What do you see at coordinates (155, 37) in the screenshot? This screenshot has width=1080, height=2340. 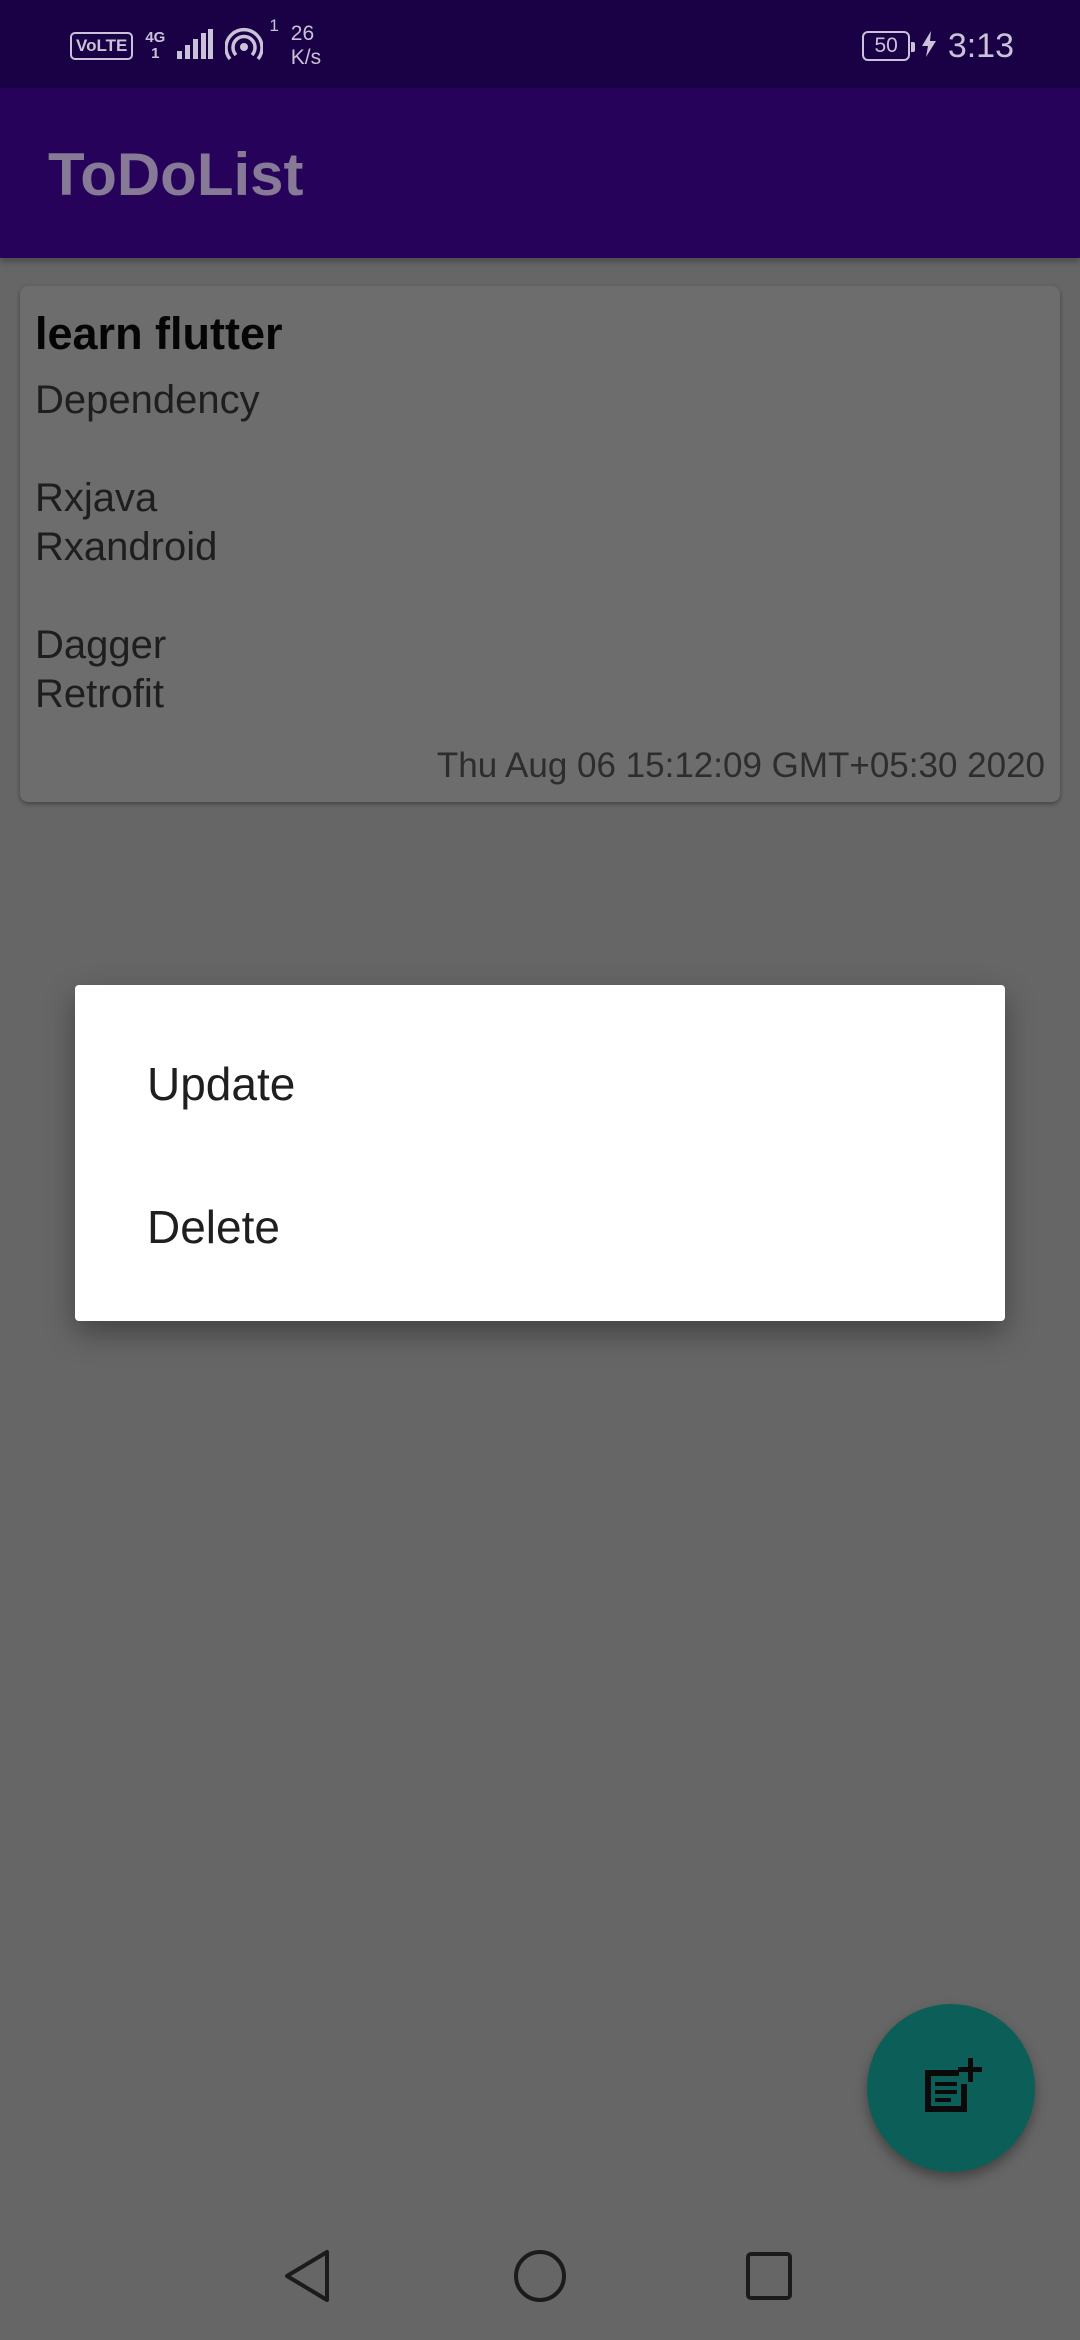 I see `network-type-label: 4G` at bounding box center [155, 37].